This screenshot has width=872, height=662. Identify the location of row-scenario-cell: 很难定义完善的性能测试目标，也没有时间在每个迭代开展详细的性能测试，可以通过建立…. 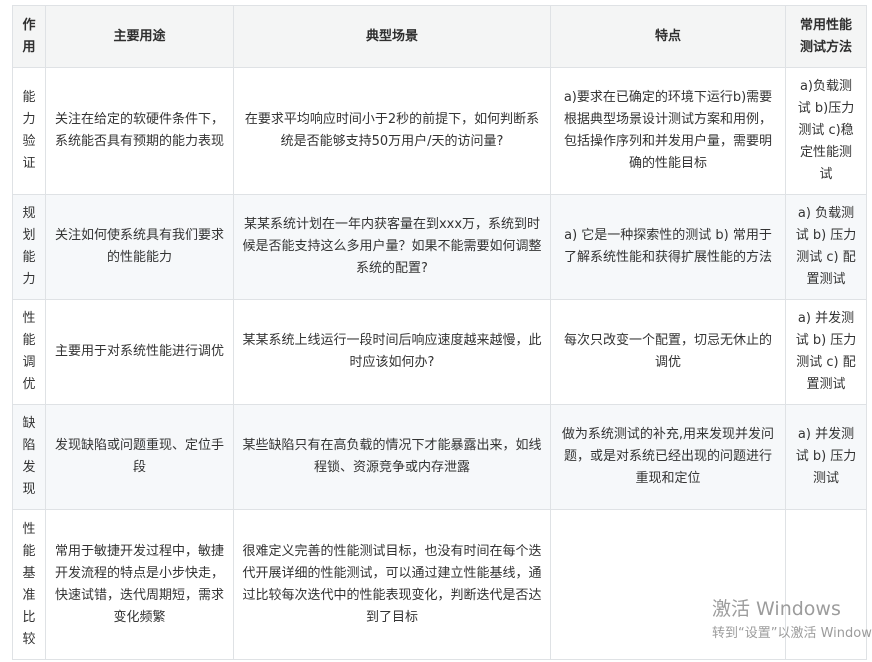
(392, 584).